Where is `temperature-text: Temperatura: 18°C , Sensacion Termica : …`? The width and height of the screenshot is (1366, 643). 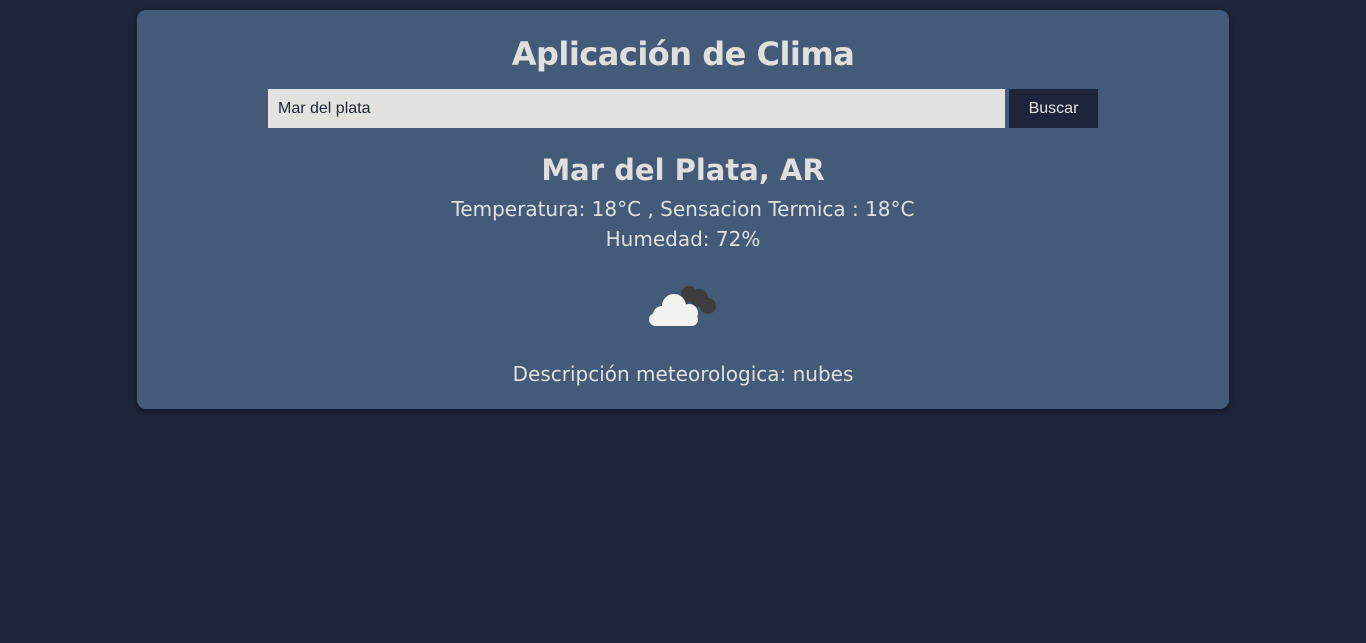 temperature-text: Temperatura: 18°C , Sensacion Termica : … is located at coordinates (683, 209).